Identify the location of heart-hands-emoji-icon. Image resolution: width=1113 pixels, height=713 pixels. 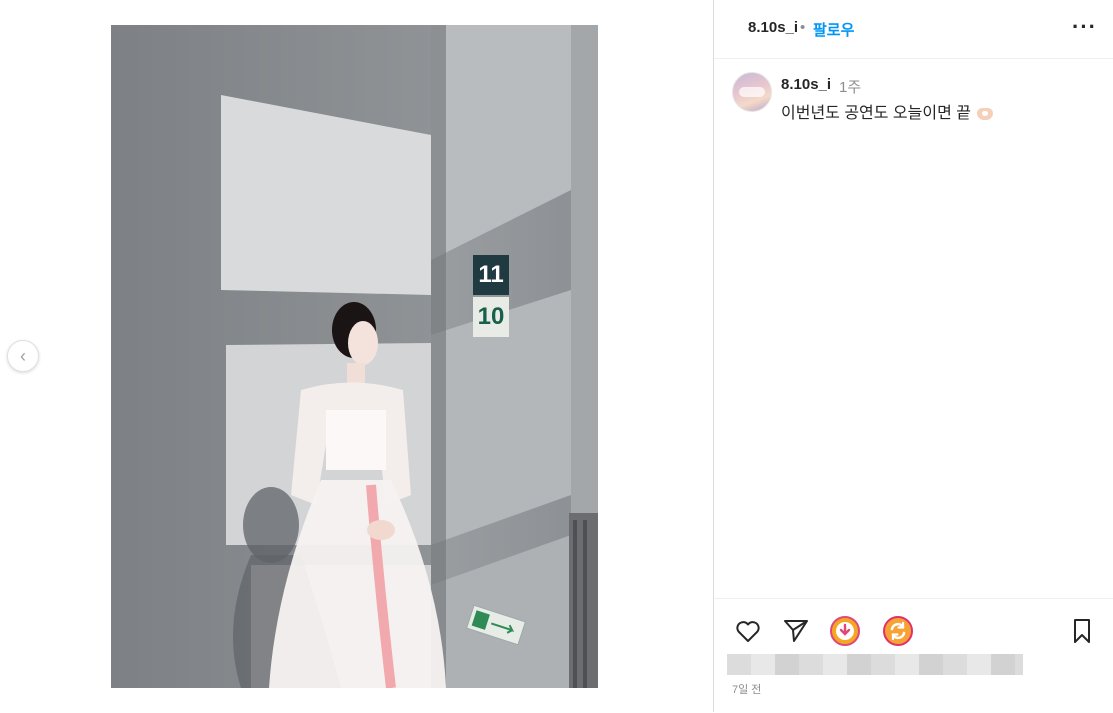
(984, 113).